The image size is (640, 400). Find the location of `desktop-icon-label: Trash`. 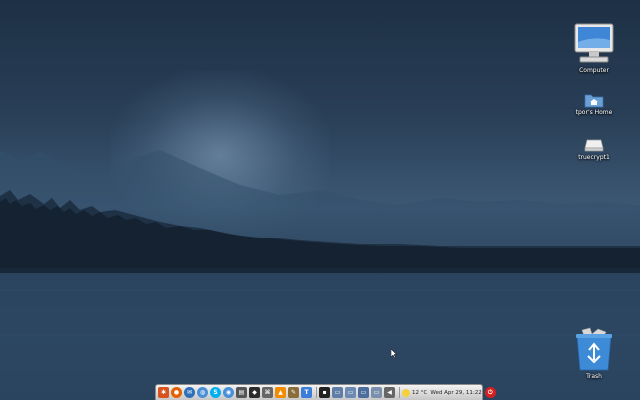

desktop-icon-label: Trash is located at coordinates (594, 376).